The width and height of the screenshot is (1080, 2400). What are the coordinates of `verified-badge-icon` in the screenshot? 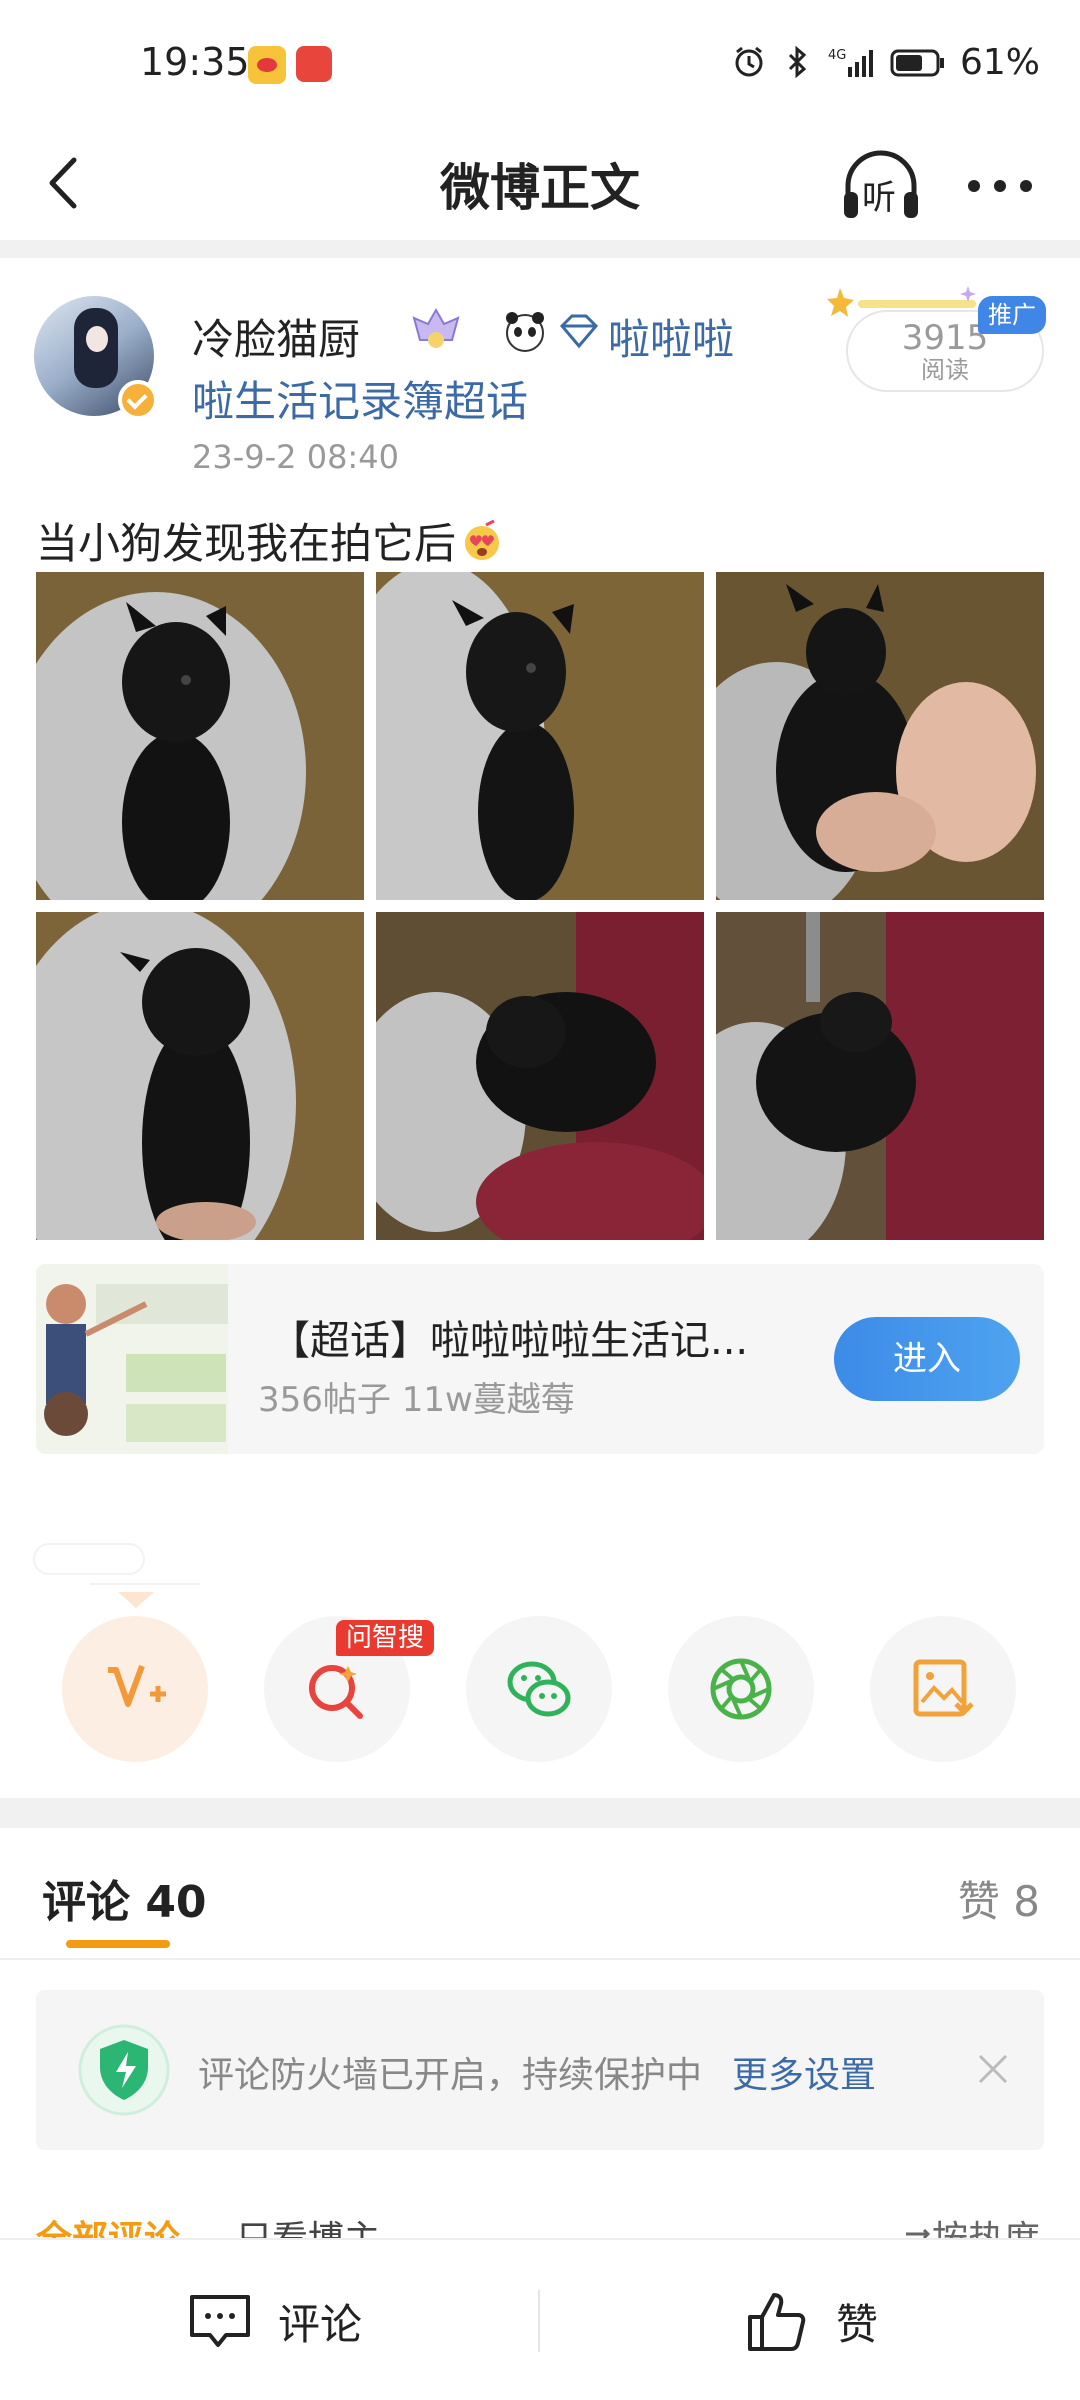 It's located at (138, 400).